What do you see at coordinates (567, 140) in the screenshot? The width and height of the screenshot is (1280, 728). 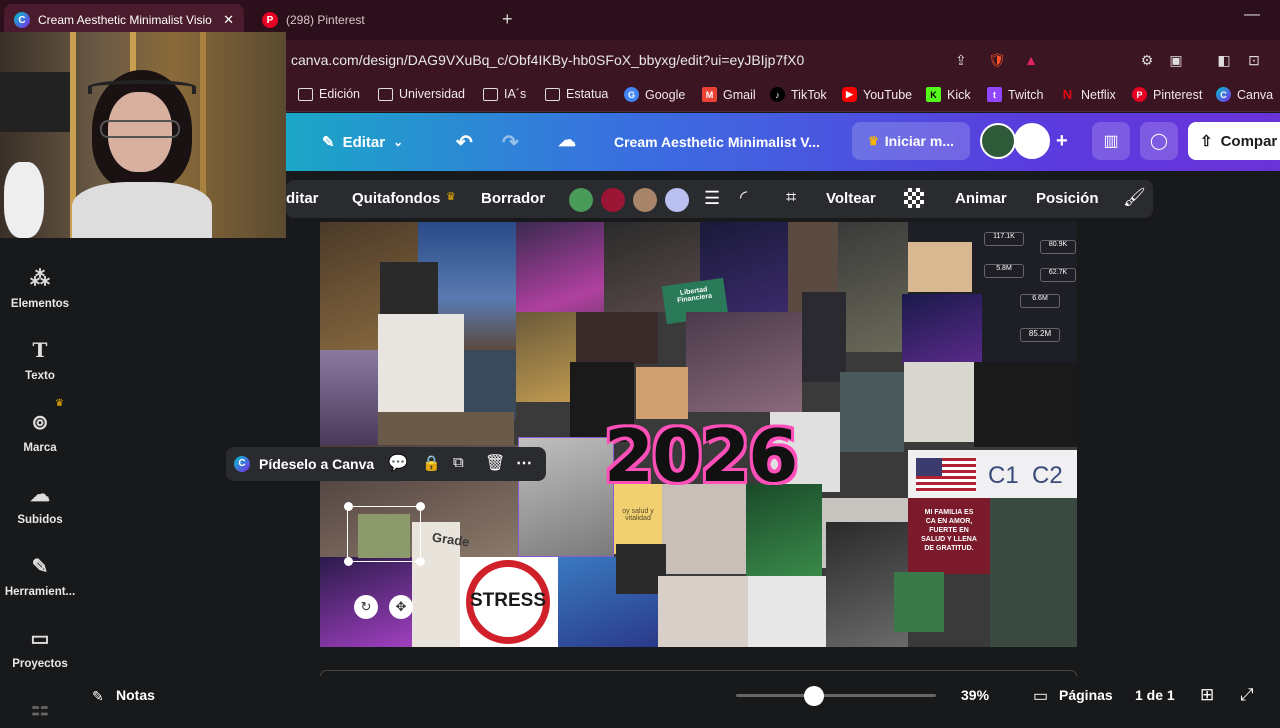 I see `cloud-saved-icon: ☁` at bounding box center [567, 140].